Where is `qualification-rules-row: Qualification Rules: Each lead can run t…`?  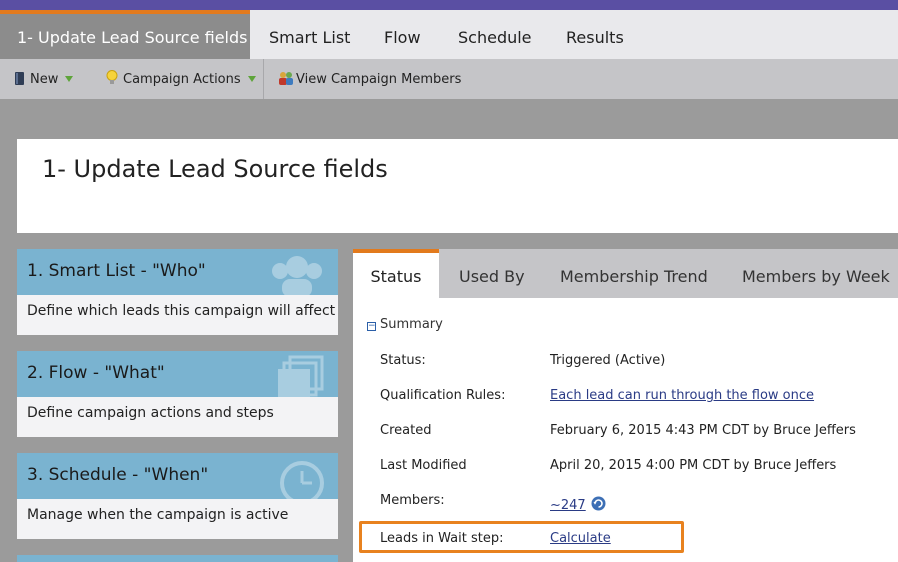 qualification-rules-row: Qualification Rules: Each lead can run t… is located at coordinates (597, 395).